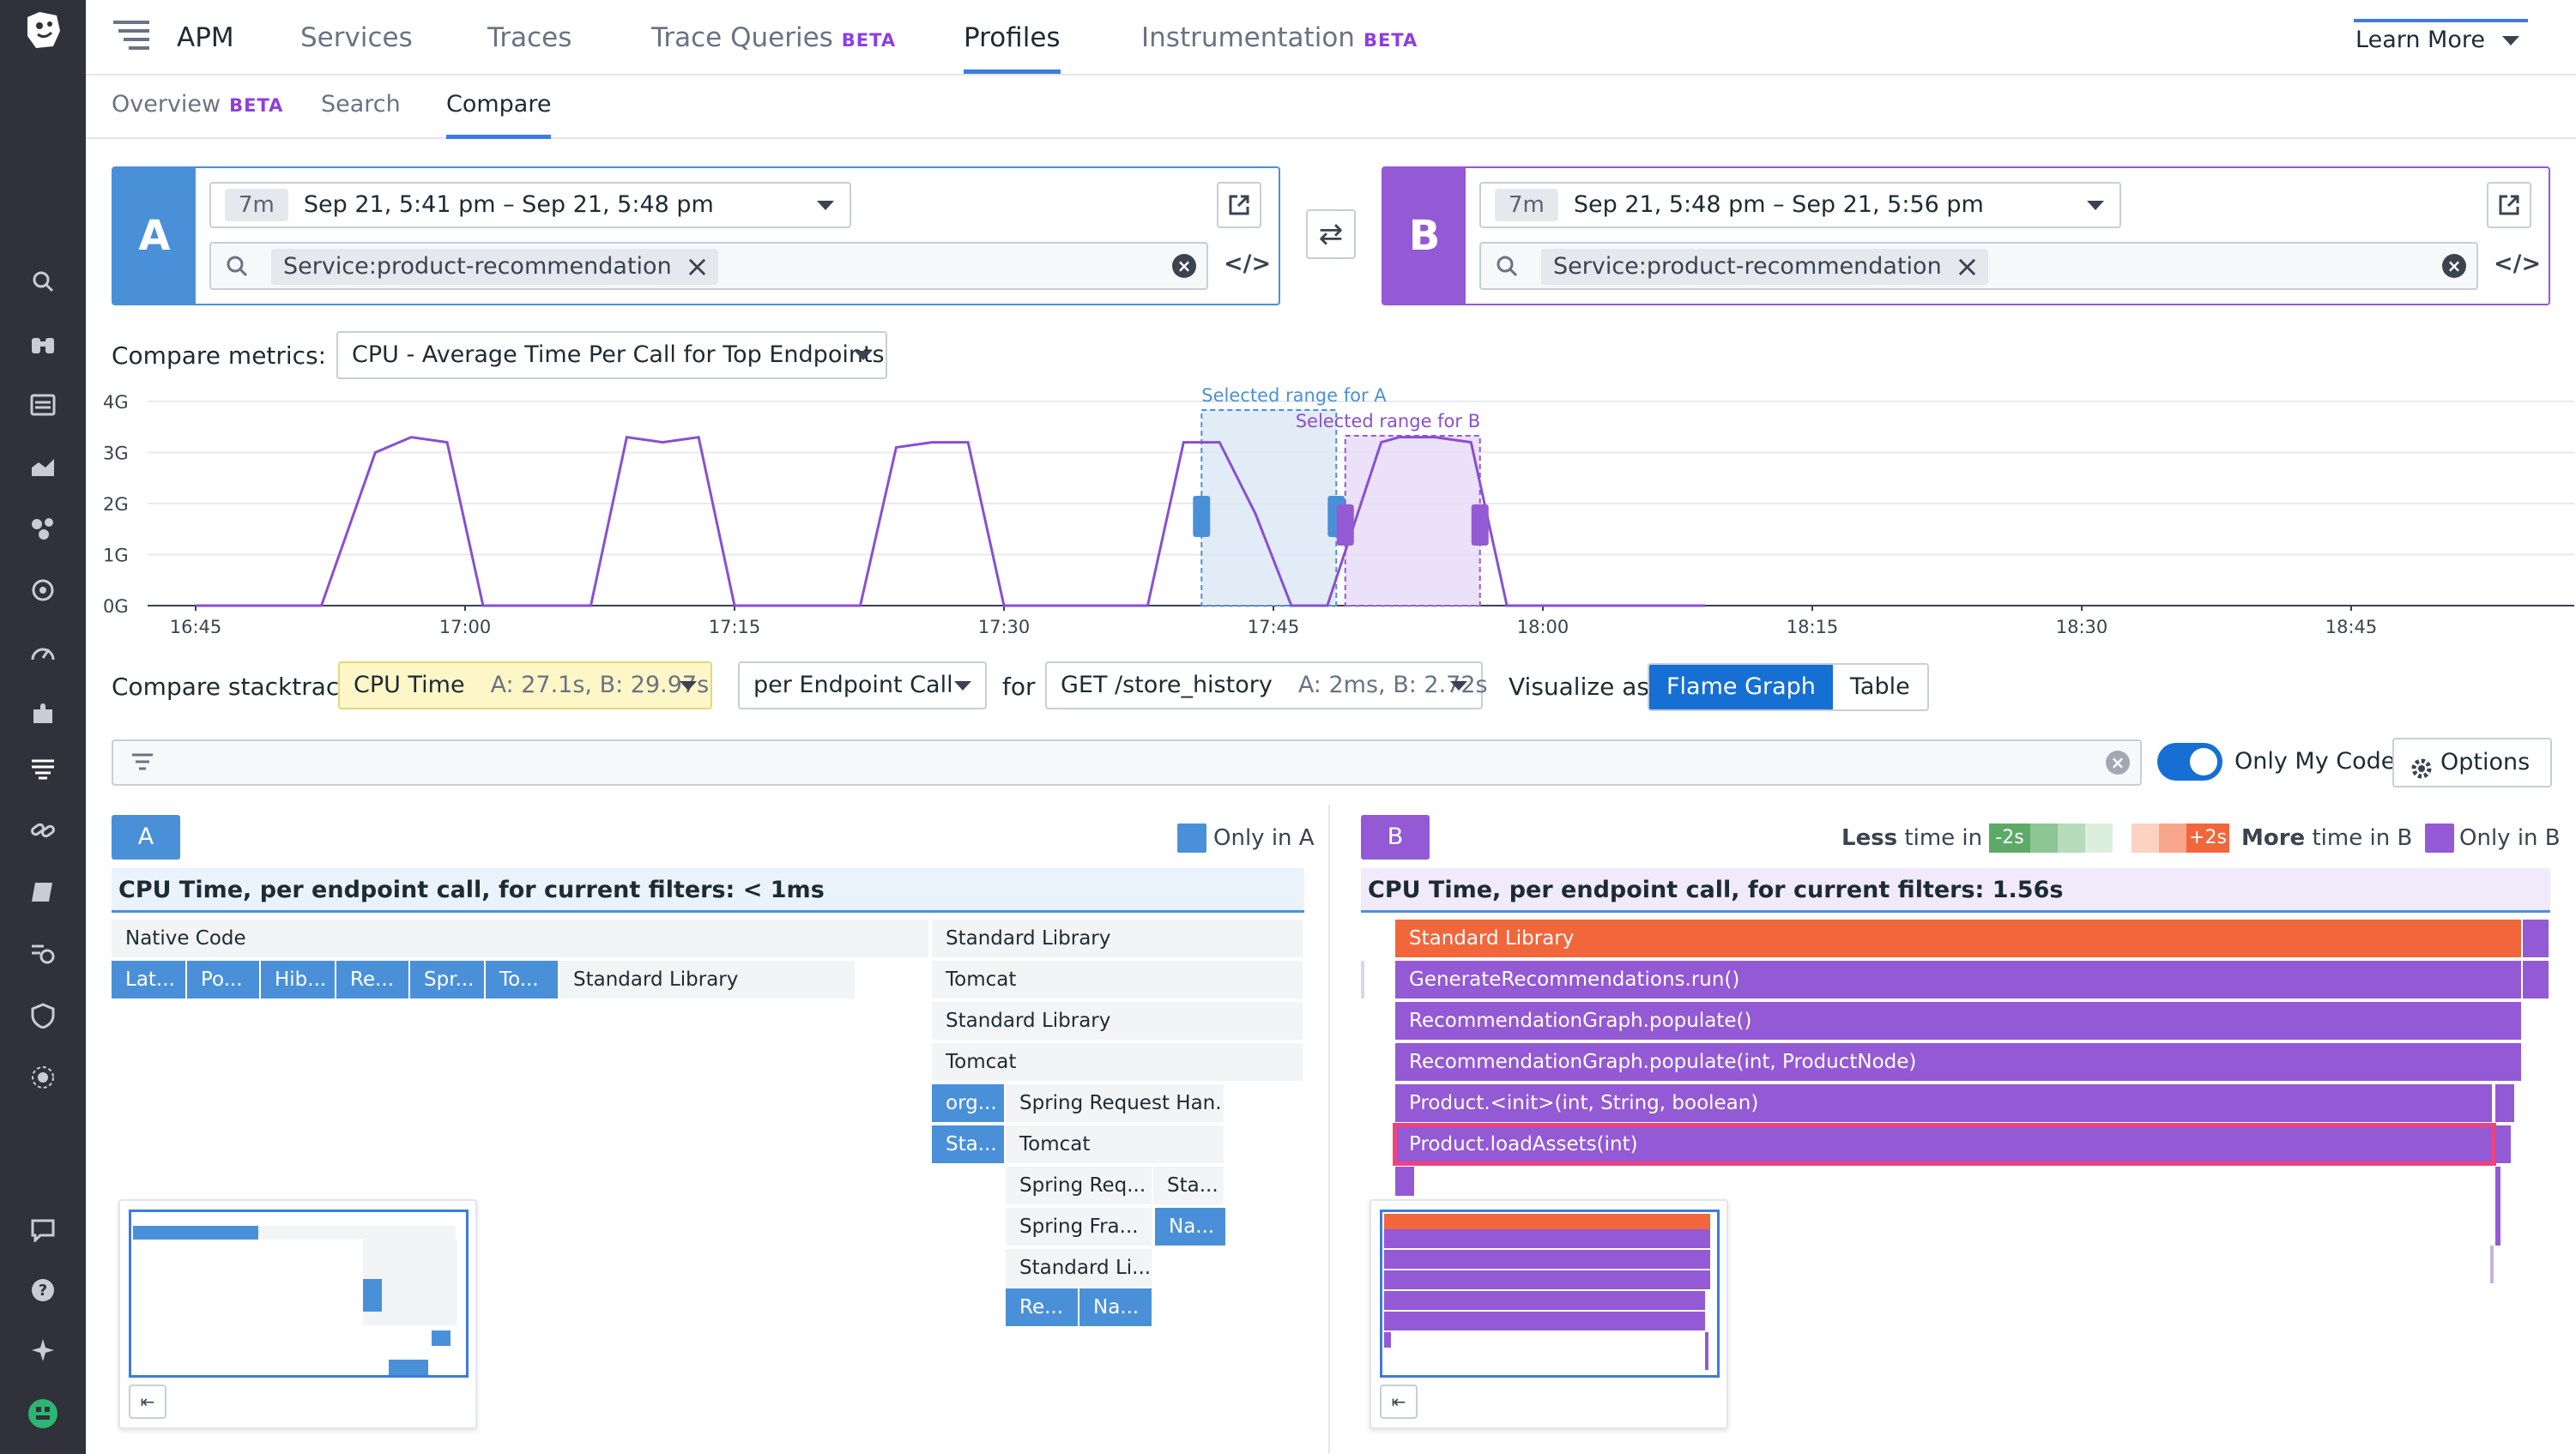 This screenshot has height=1454, width=2576. I want to click on flame-frame-highlighted: Product.loadAssets(int), so click(1944, 1144).